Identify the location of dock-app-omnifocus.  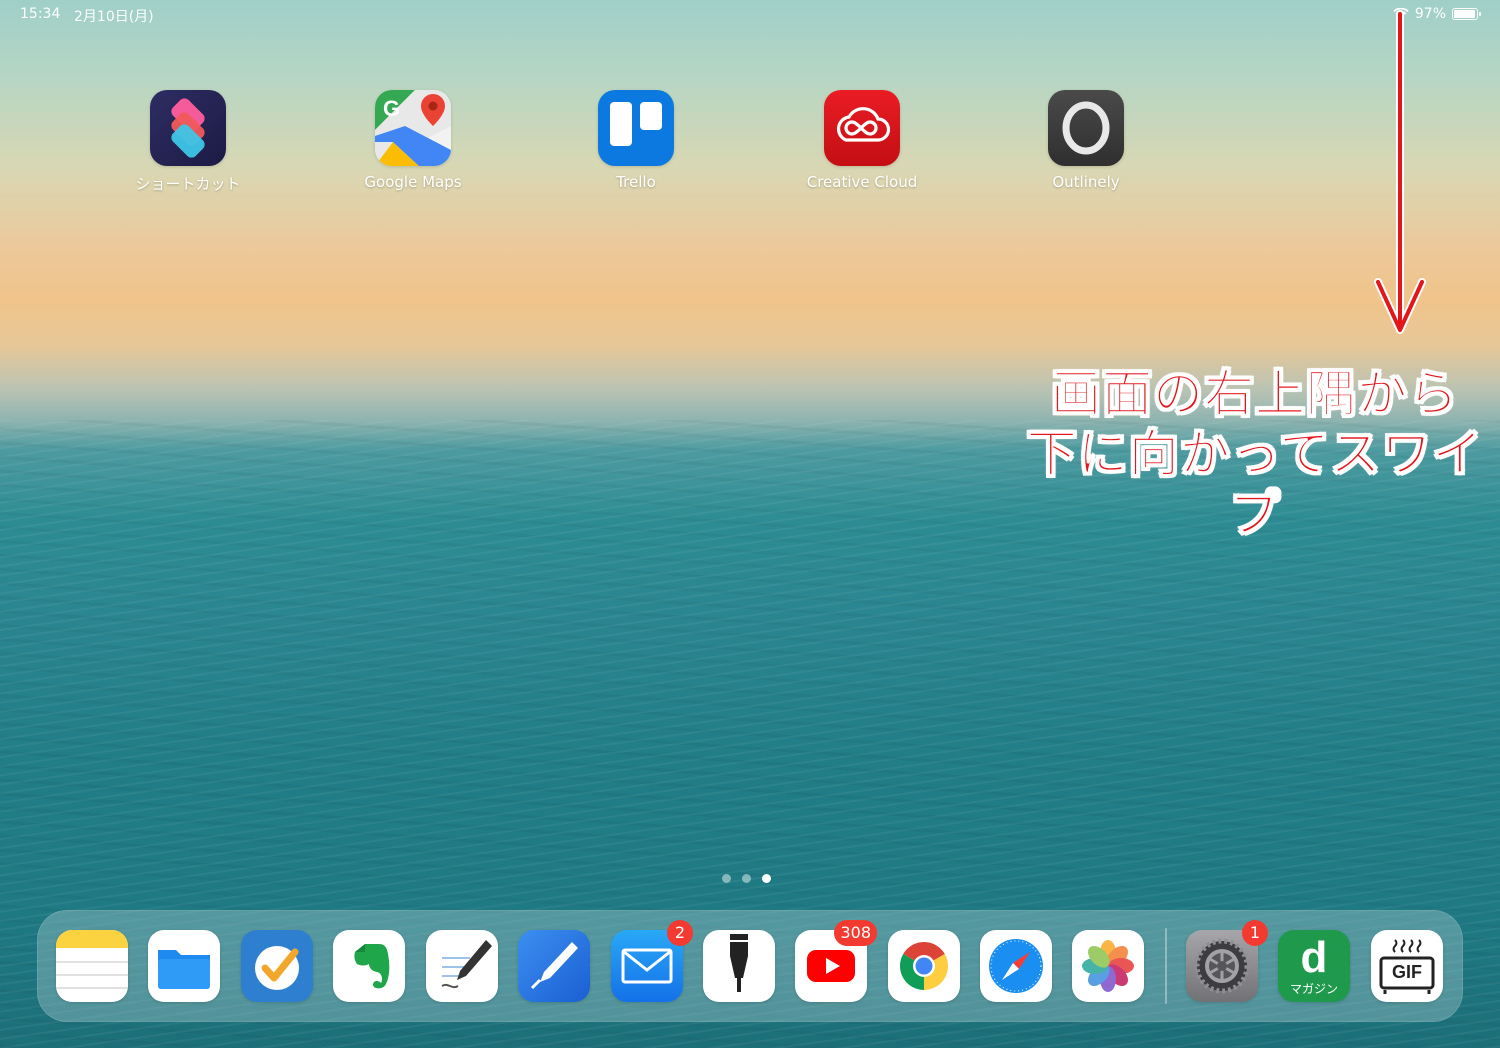
(277, 966).